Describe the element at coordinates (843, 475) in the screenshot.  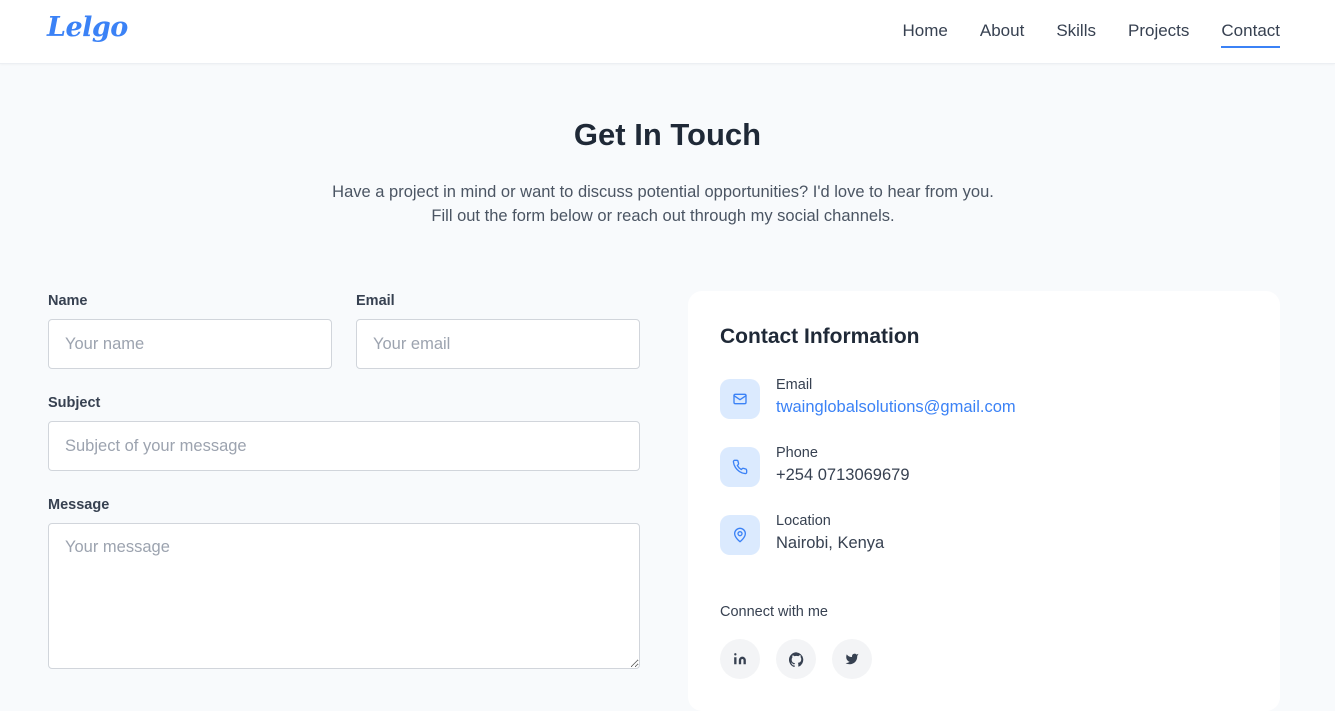
I see `contact-phone-value: +254 0713069679` at that location.